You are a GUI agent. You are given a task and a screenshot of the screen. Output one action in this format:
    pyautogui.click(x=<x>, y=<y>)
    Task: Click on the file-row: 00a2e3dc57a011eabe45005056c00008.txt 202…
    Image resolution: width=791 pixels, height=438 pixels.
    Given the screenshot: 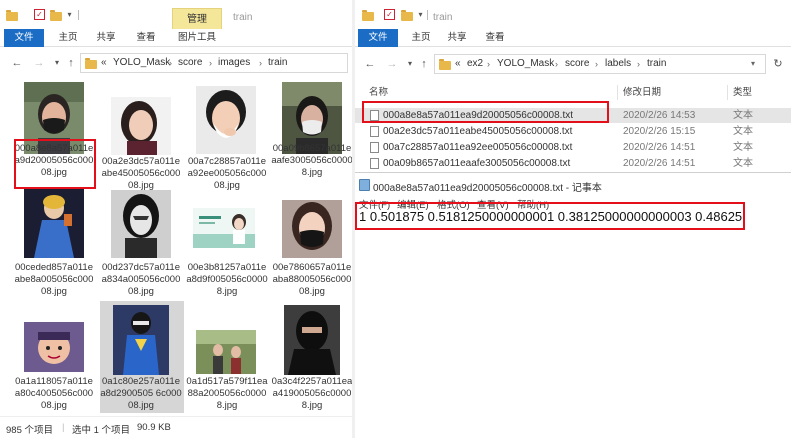 What is the action you would take?
    pyautogui.click(x=573, y=131)
    